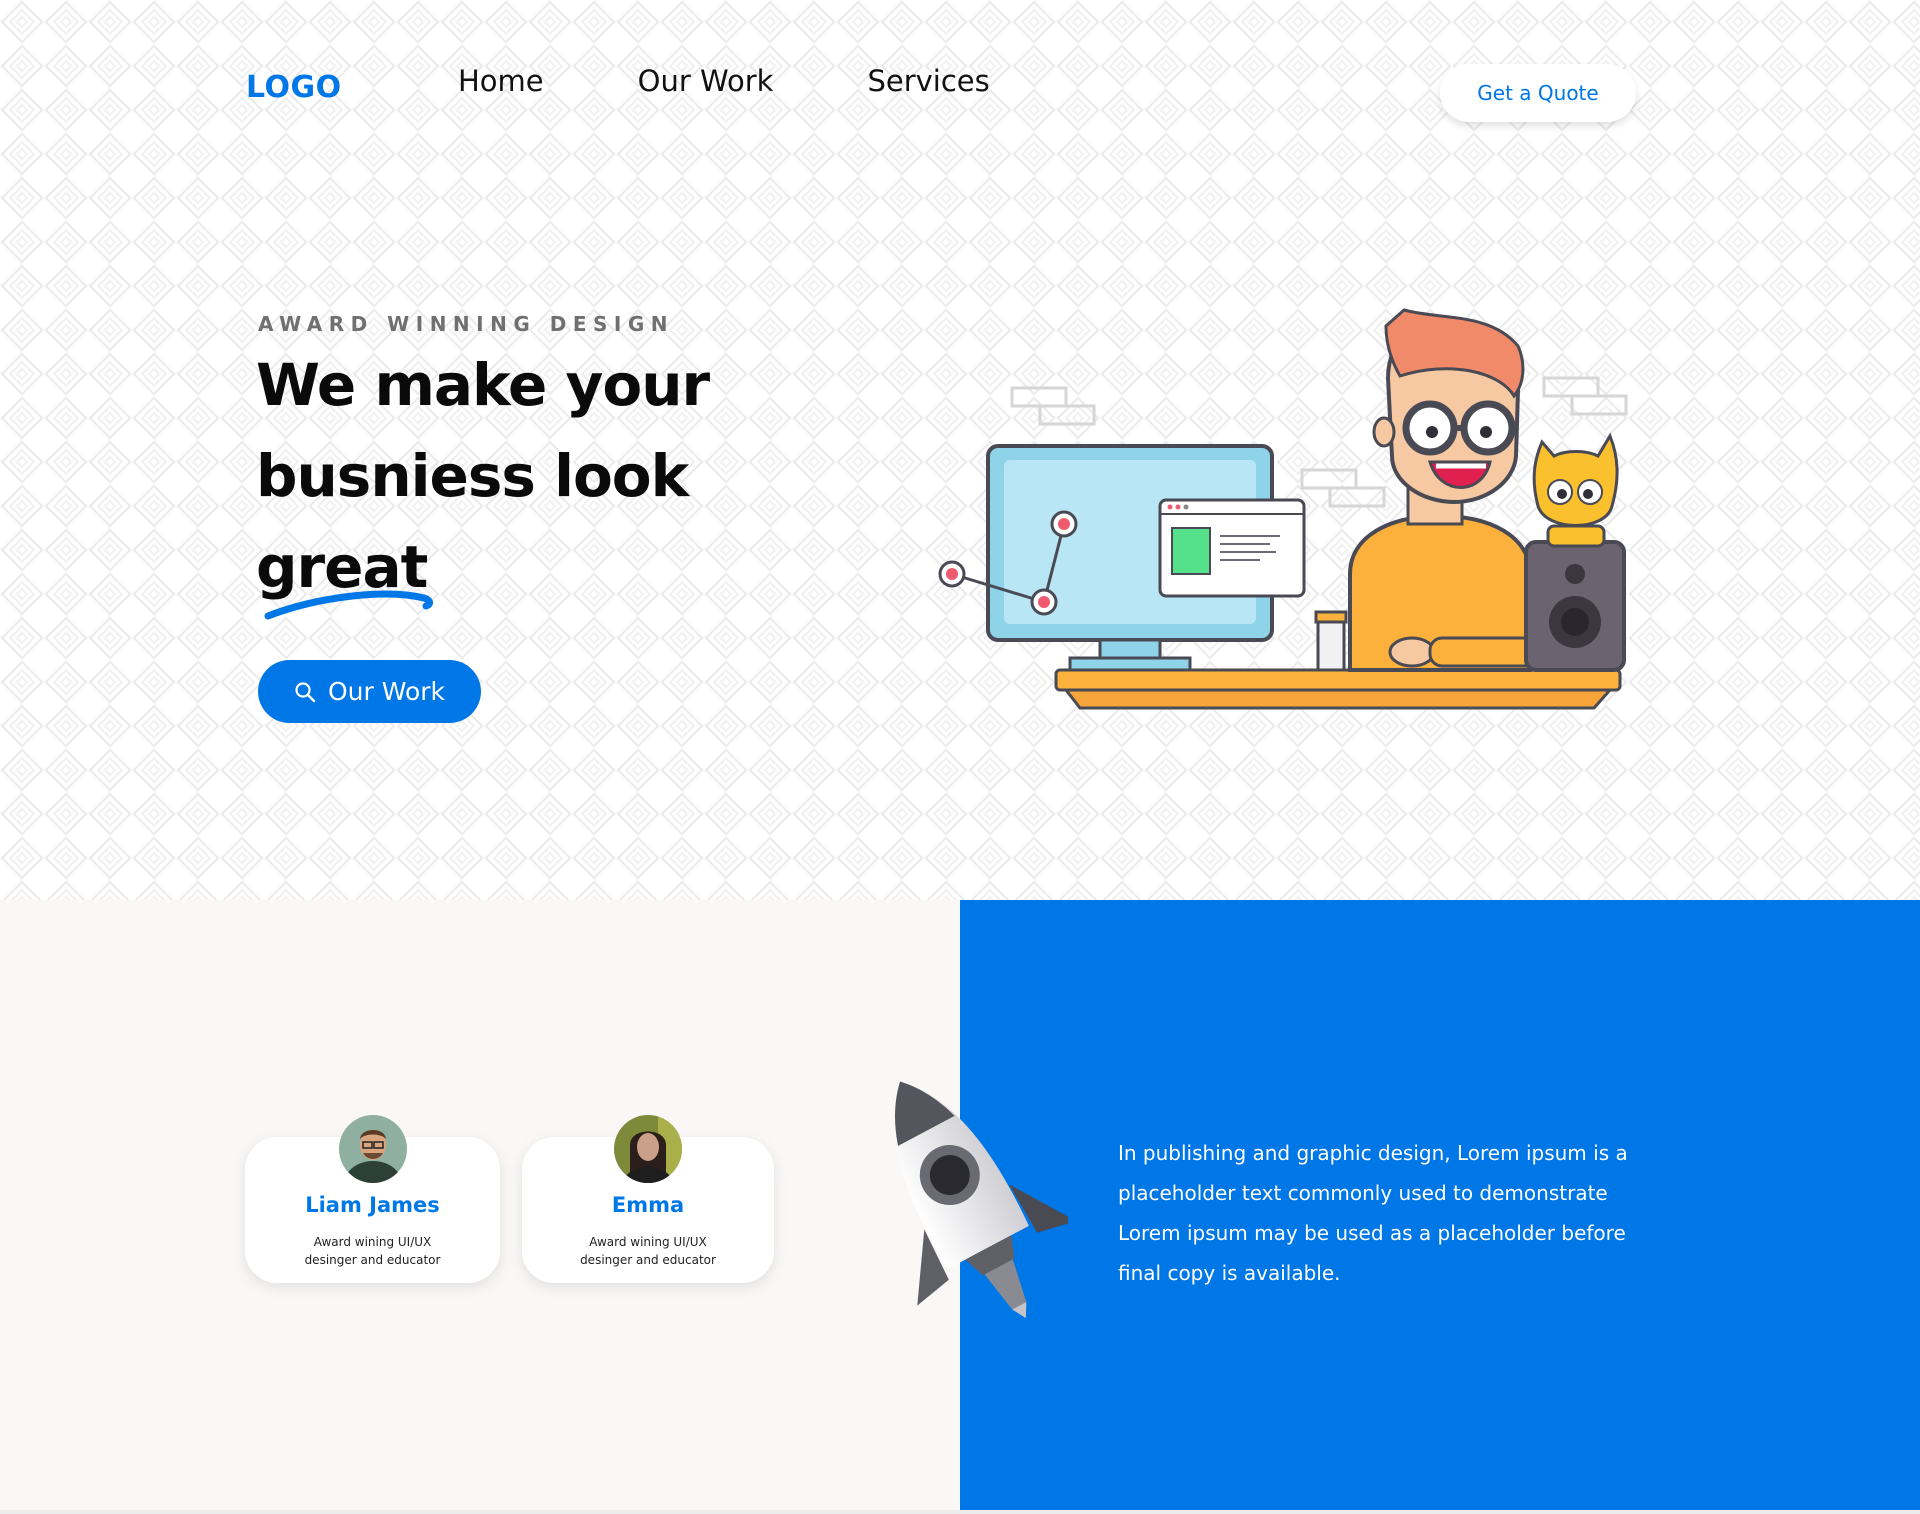 The image size is (1920, 1514). Describe the element at coordinates (294, 87) in the screenshot. I see `logo: LOGO` at that location.